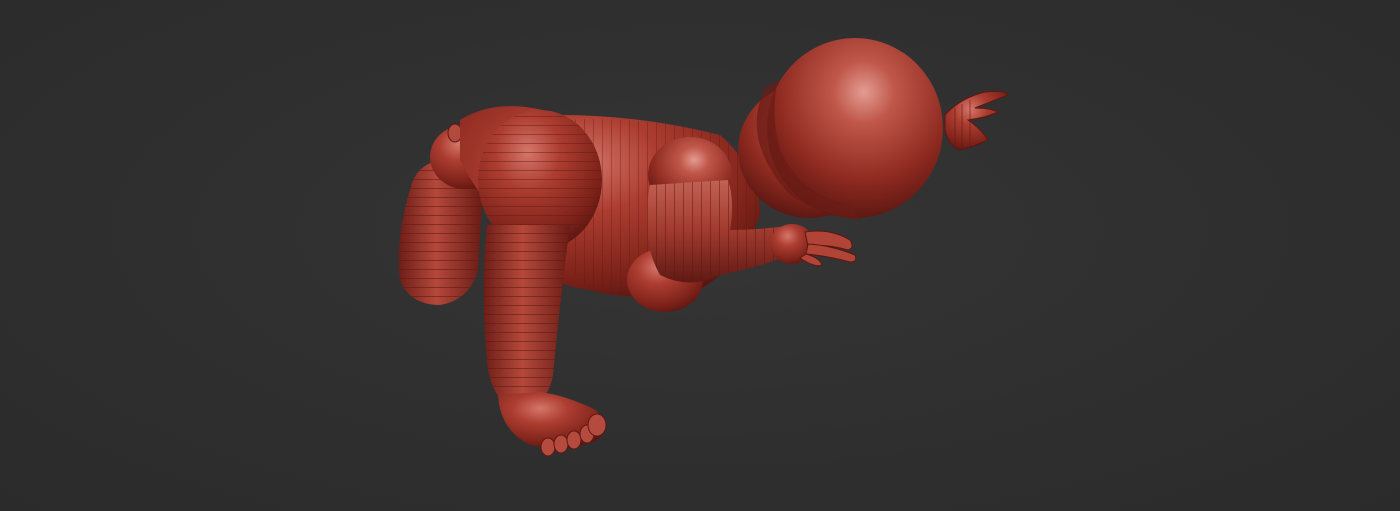 This screenshot has width=1400, height=511. Describe the element at coordinates (828, 248) in the screenshot. I see `front-hand-fingers` at that location.